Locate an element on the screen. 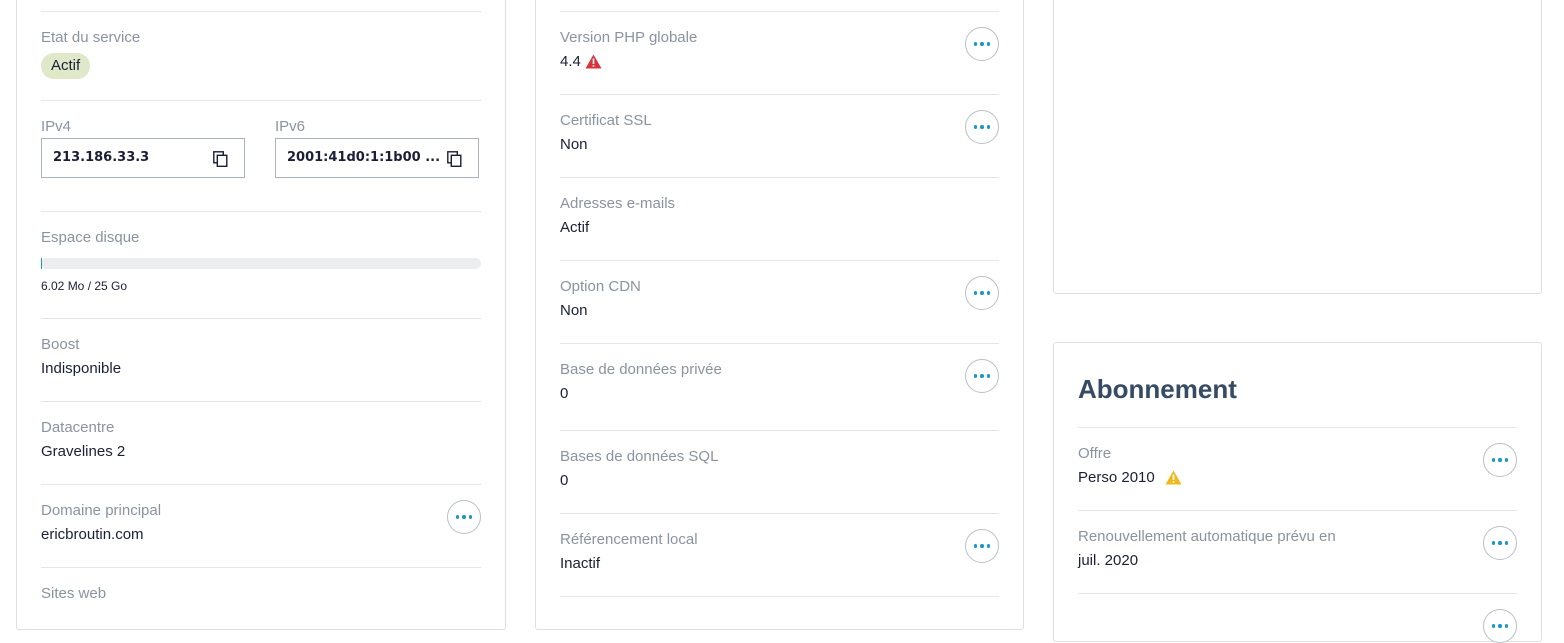 This screenshot has height=643, width=1564. local-seo-value: Inactif is located at coordinates (580, 563).